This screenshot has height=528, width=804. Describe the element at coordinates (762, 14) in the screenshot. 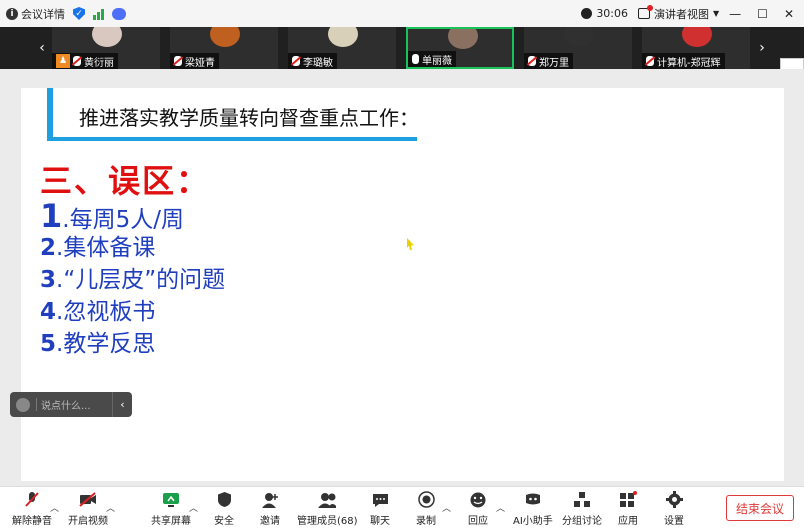

I see `maximize-button: ☐` at that location.